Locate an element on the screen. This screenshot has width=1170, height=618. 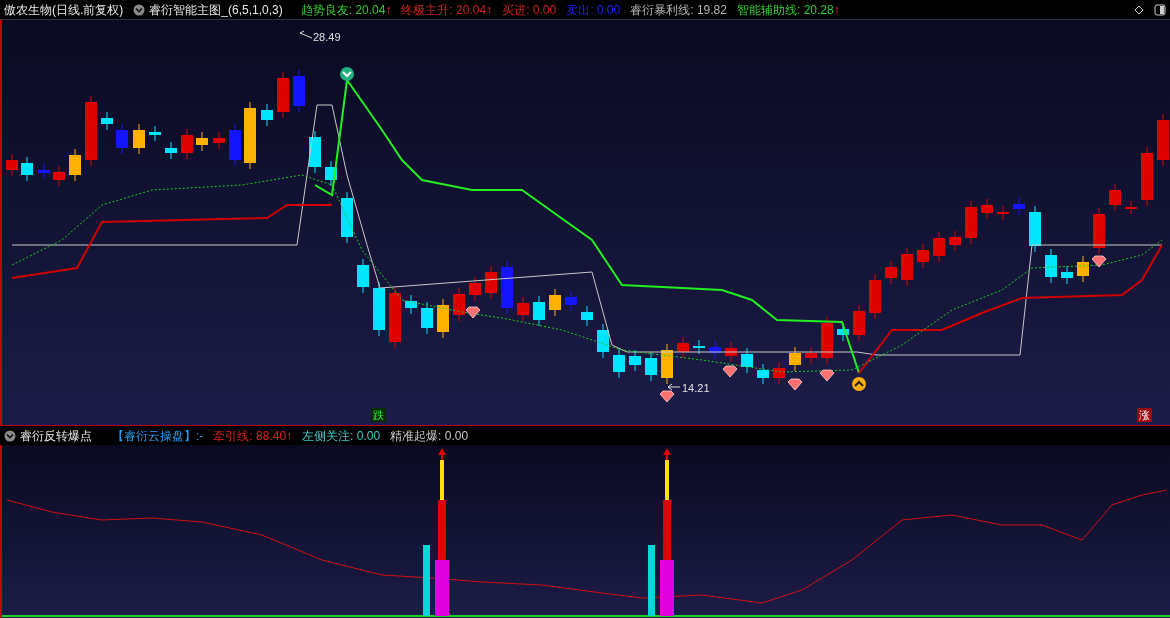
low-price-label: 14.21 is located at coordinates (696, 388).